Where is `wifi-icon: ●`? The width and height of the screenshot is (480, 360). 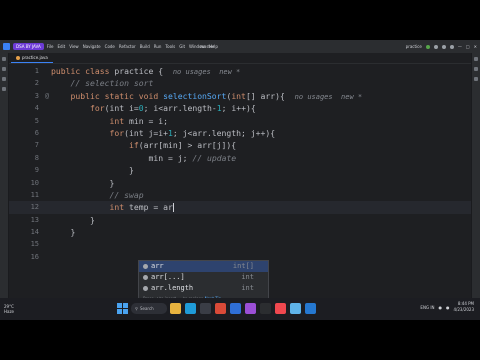
wifi-icon: ● is located at coordinates (440, 307).